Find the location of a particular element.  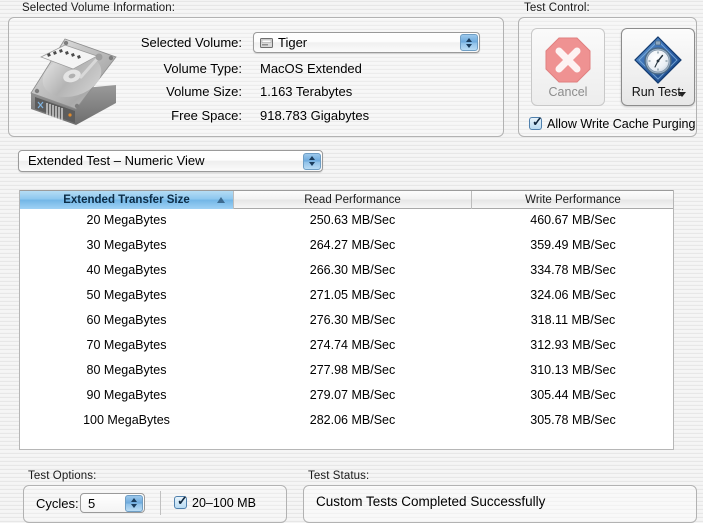

table-cell-read: 276.30 MB/Sec is located at coordinates (352, 320).